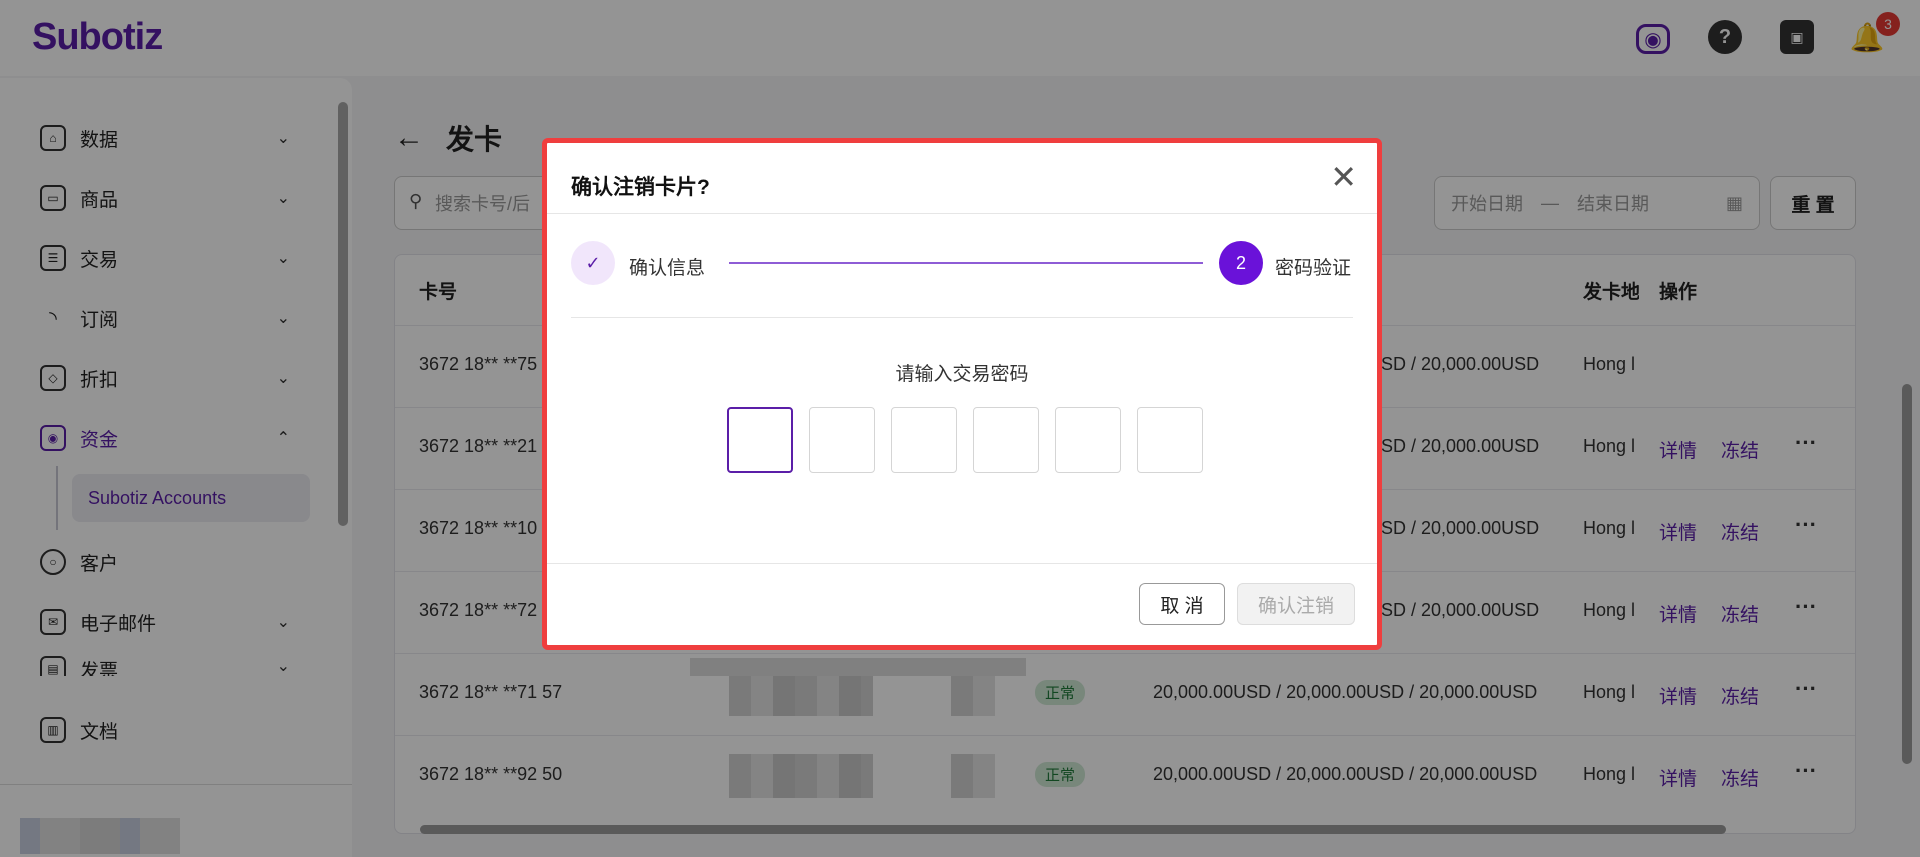  What do you see at coordinates (1343, 177) in the screenshot?
I see `close-icon: ✕` at bounding box center [1343, 177].